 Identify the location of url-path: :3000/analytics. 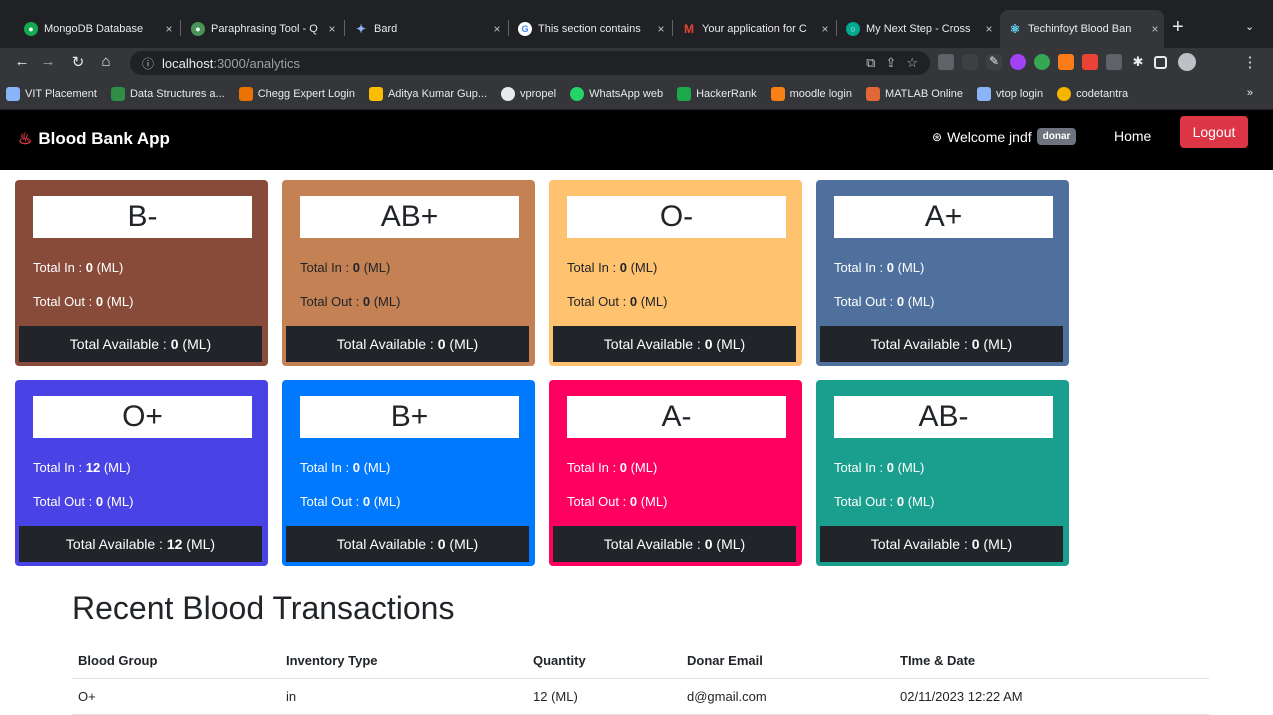
(257, 63).